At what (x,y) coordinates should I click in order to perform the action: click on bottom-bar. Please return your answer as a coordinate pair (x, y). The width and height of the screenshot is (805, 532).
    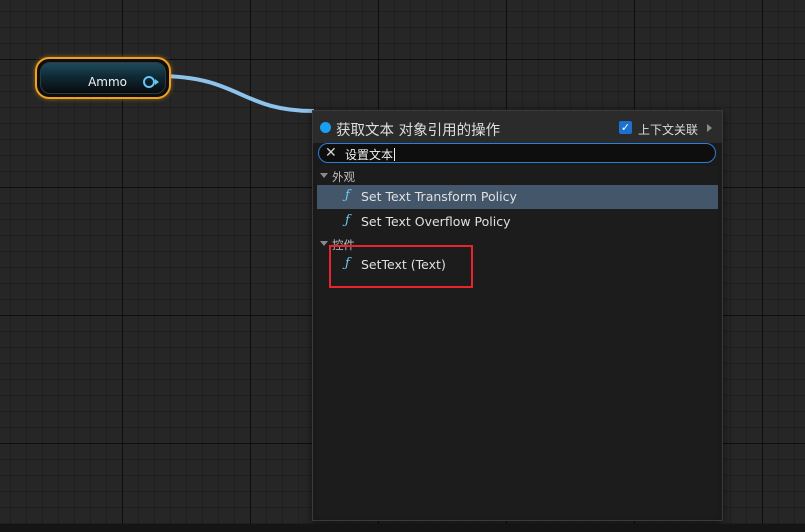
    Looking at the image, I should click on (402, 528).